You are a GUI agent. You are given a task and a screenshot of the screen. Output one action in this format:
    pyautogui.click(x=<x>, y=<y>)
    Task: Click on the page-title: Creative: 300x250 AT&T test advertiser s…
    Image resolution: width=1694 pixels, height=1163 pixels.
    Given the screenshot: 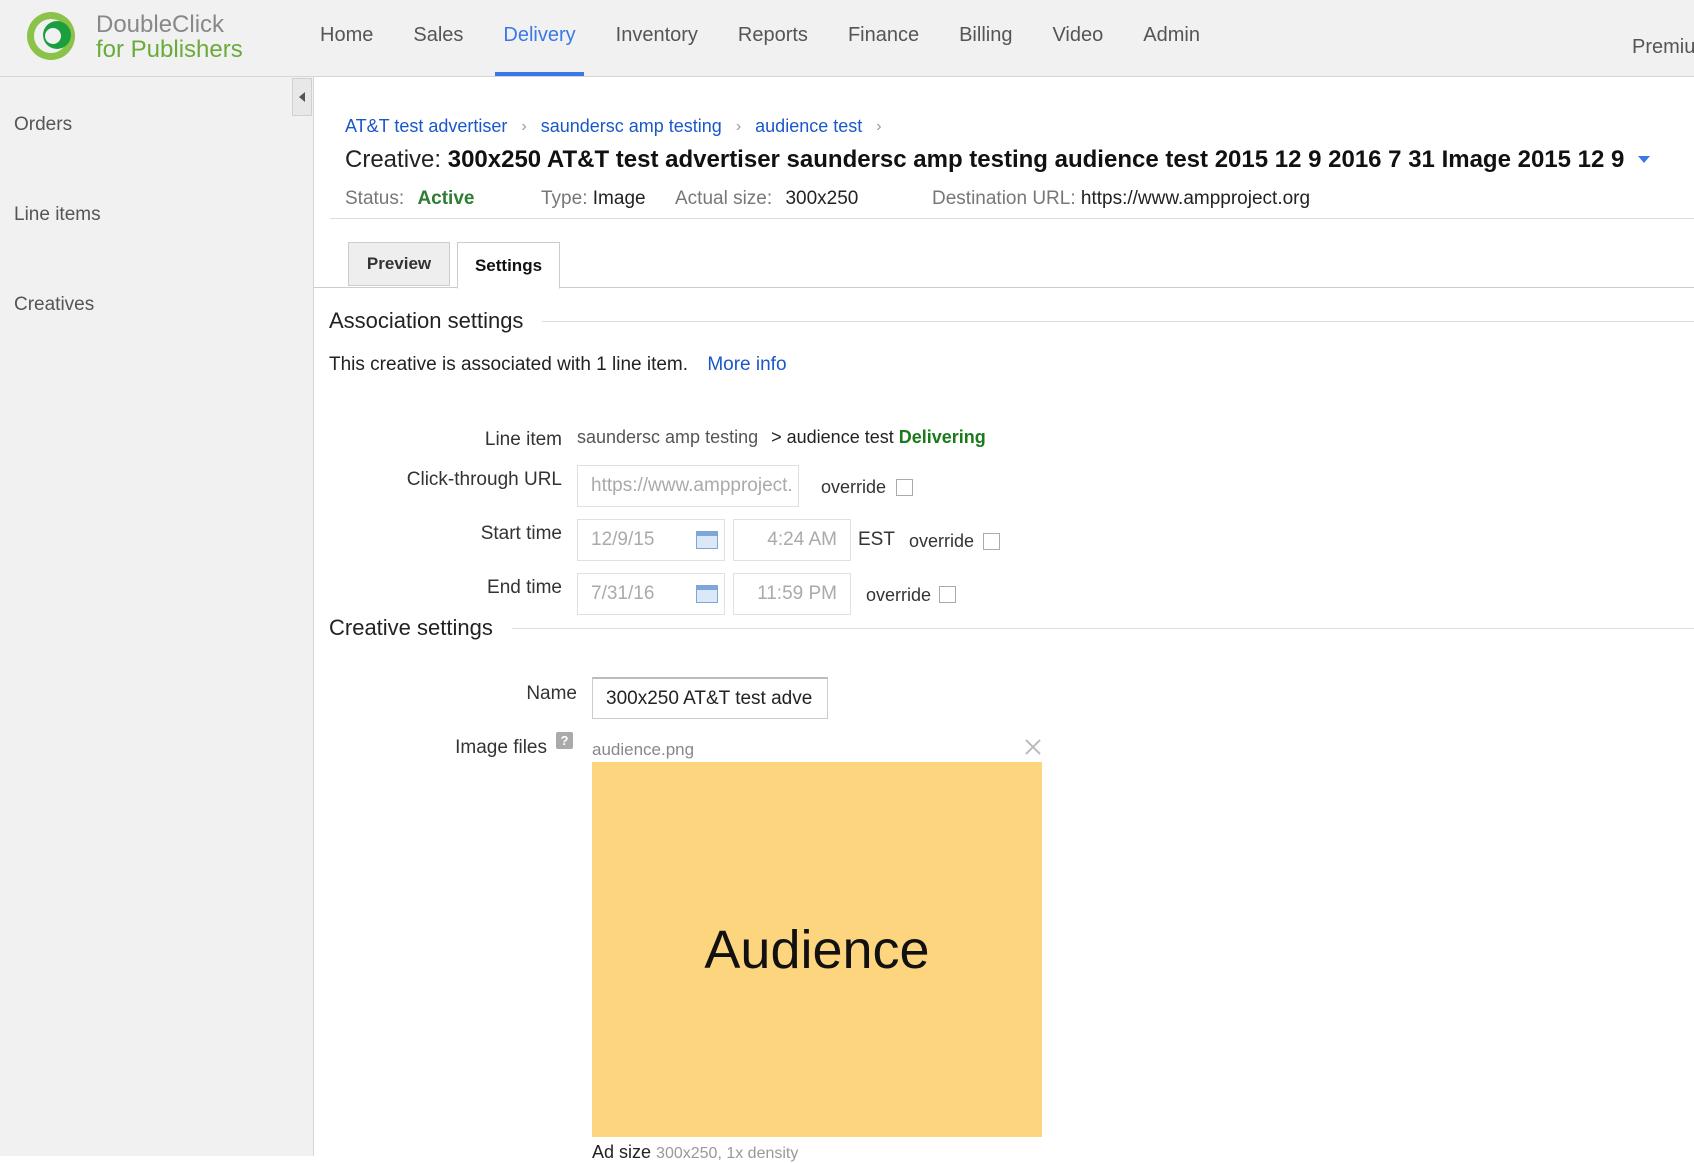 What is the action you would take?
    pyautogui.click(x=984, y=160)
    